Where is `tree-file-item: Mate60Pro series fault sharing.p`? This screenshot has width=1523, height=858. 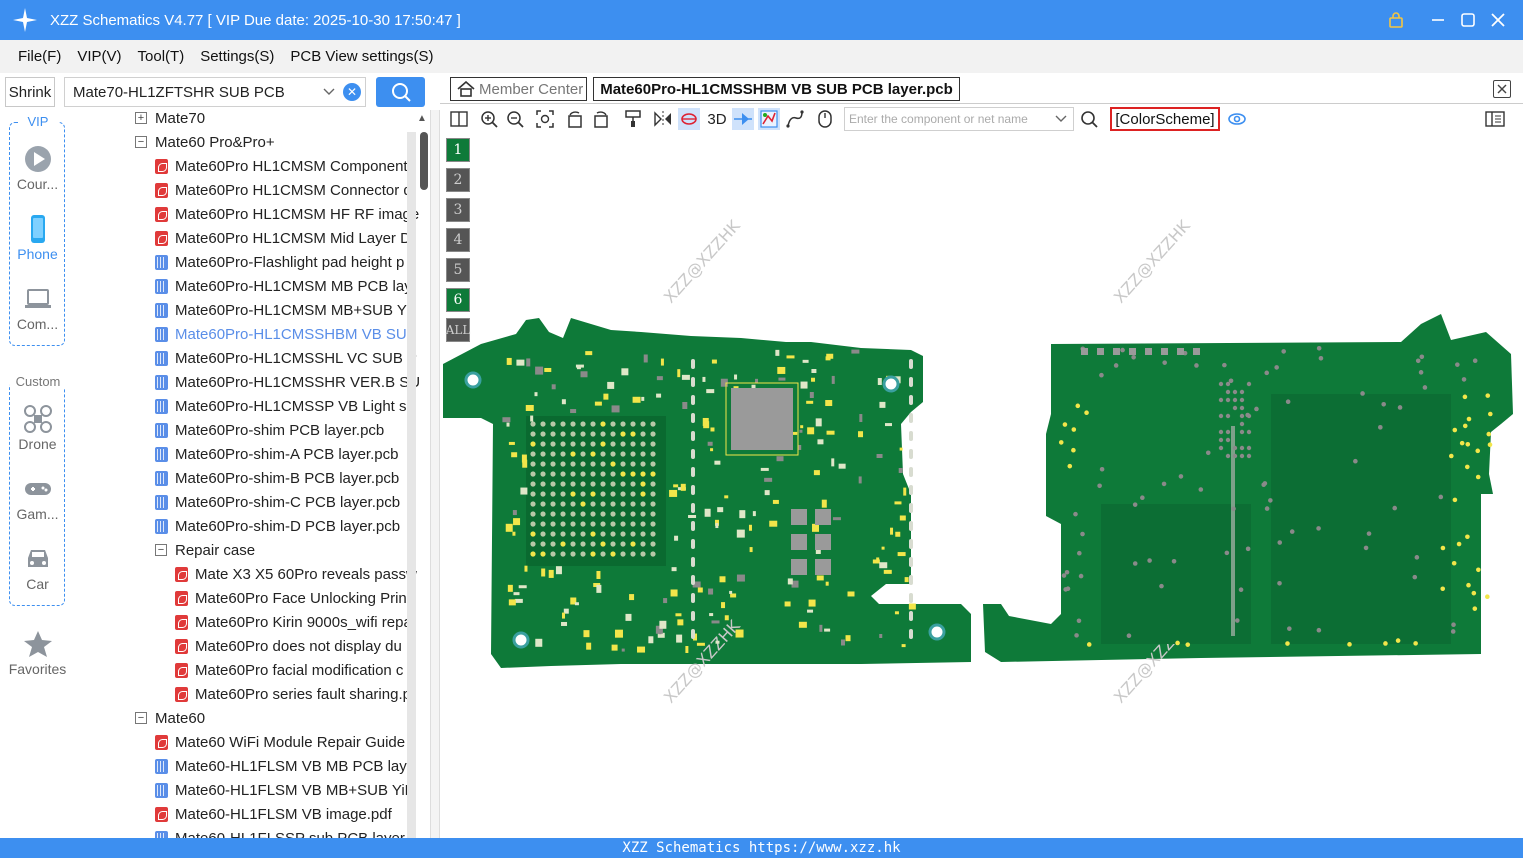 tree-file-item: Mate60Pro series fault sharing.p is located at coordinates (293, 694).